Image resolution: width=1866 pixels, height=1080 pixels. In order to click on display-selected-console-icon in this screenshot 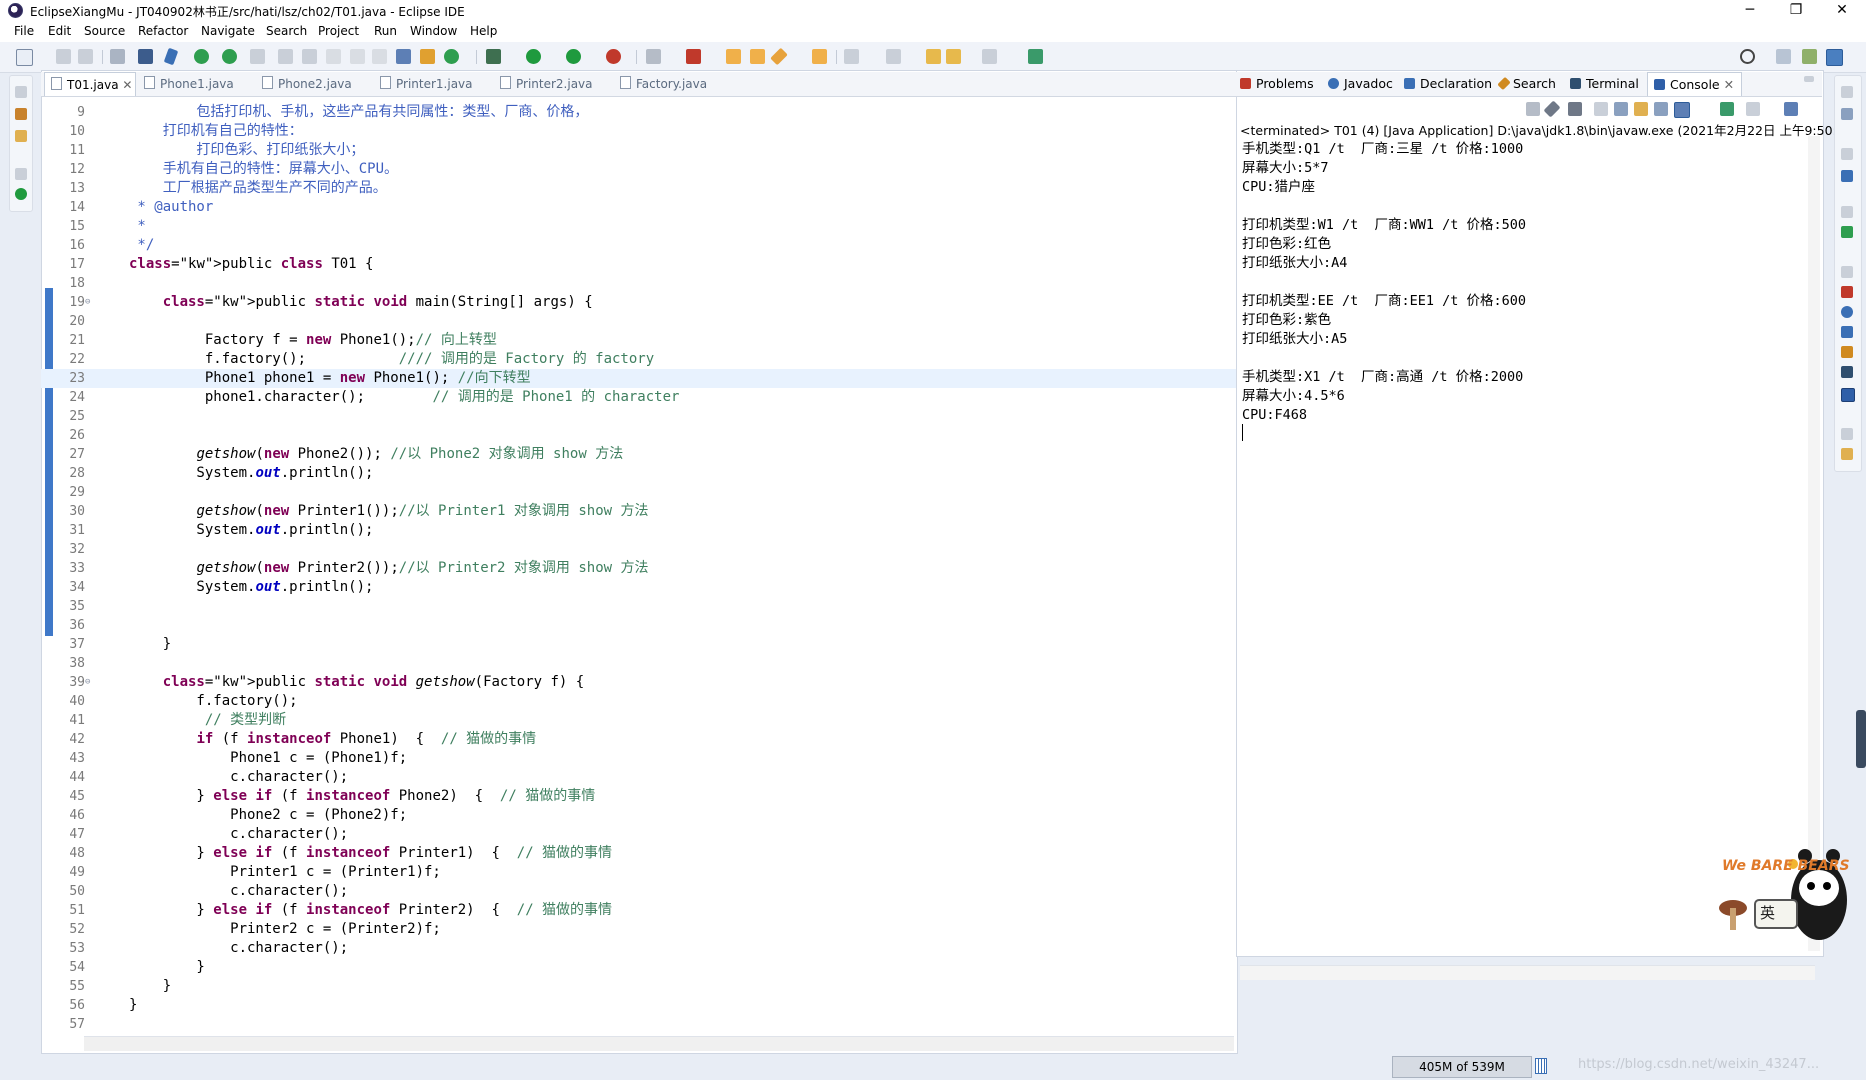, I will do `click(1753, 109)`.